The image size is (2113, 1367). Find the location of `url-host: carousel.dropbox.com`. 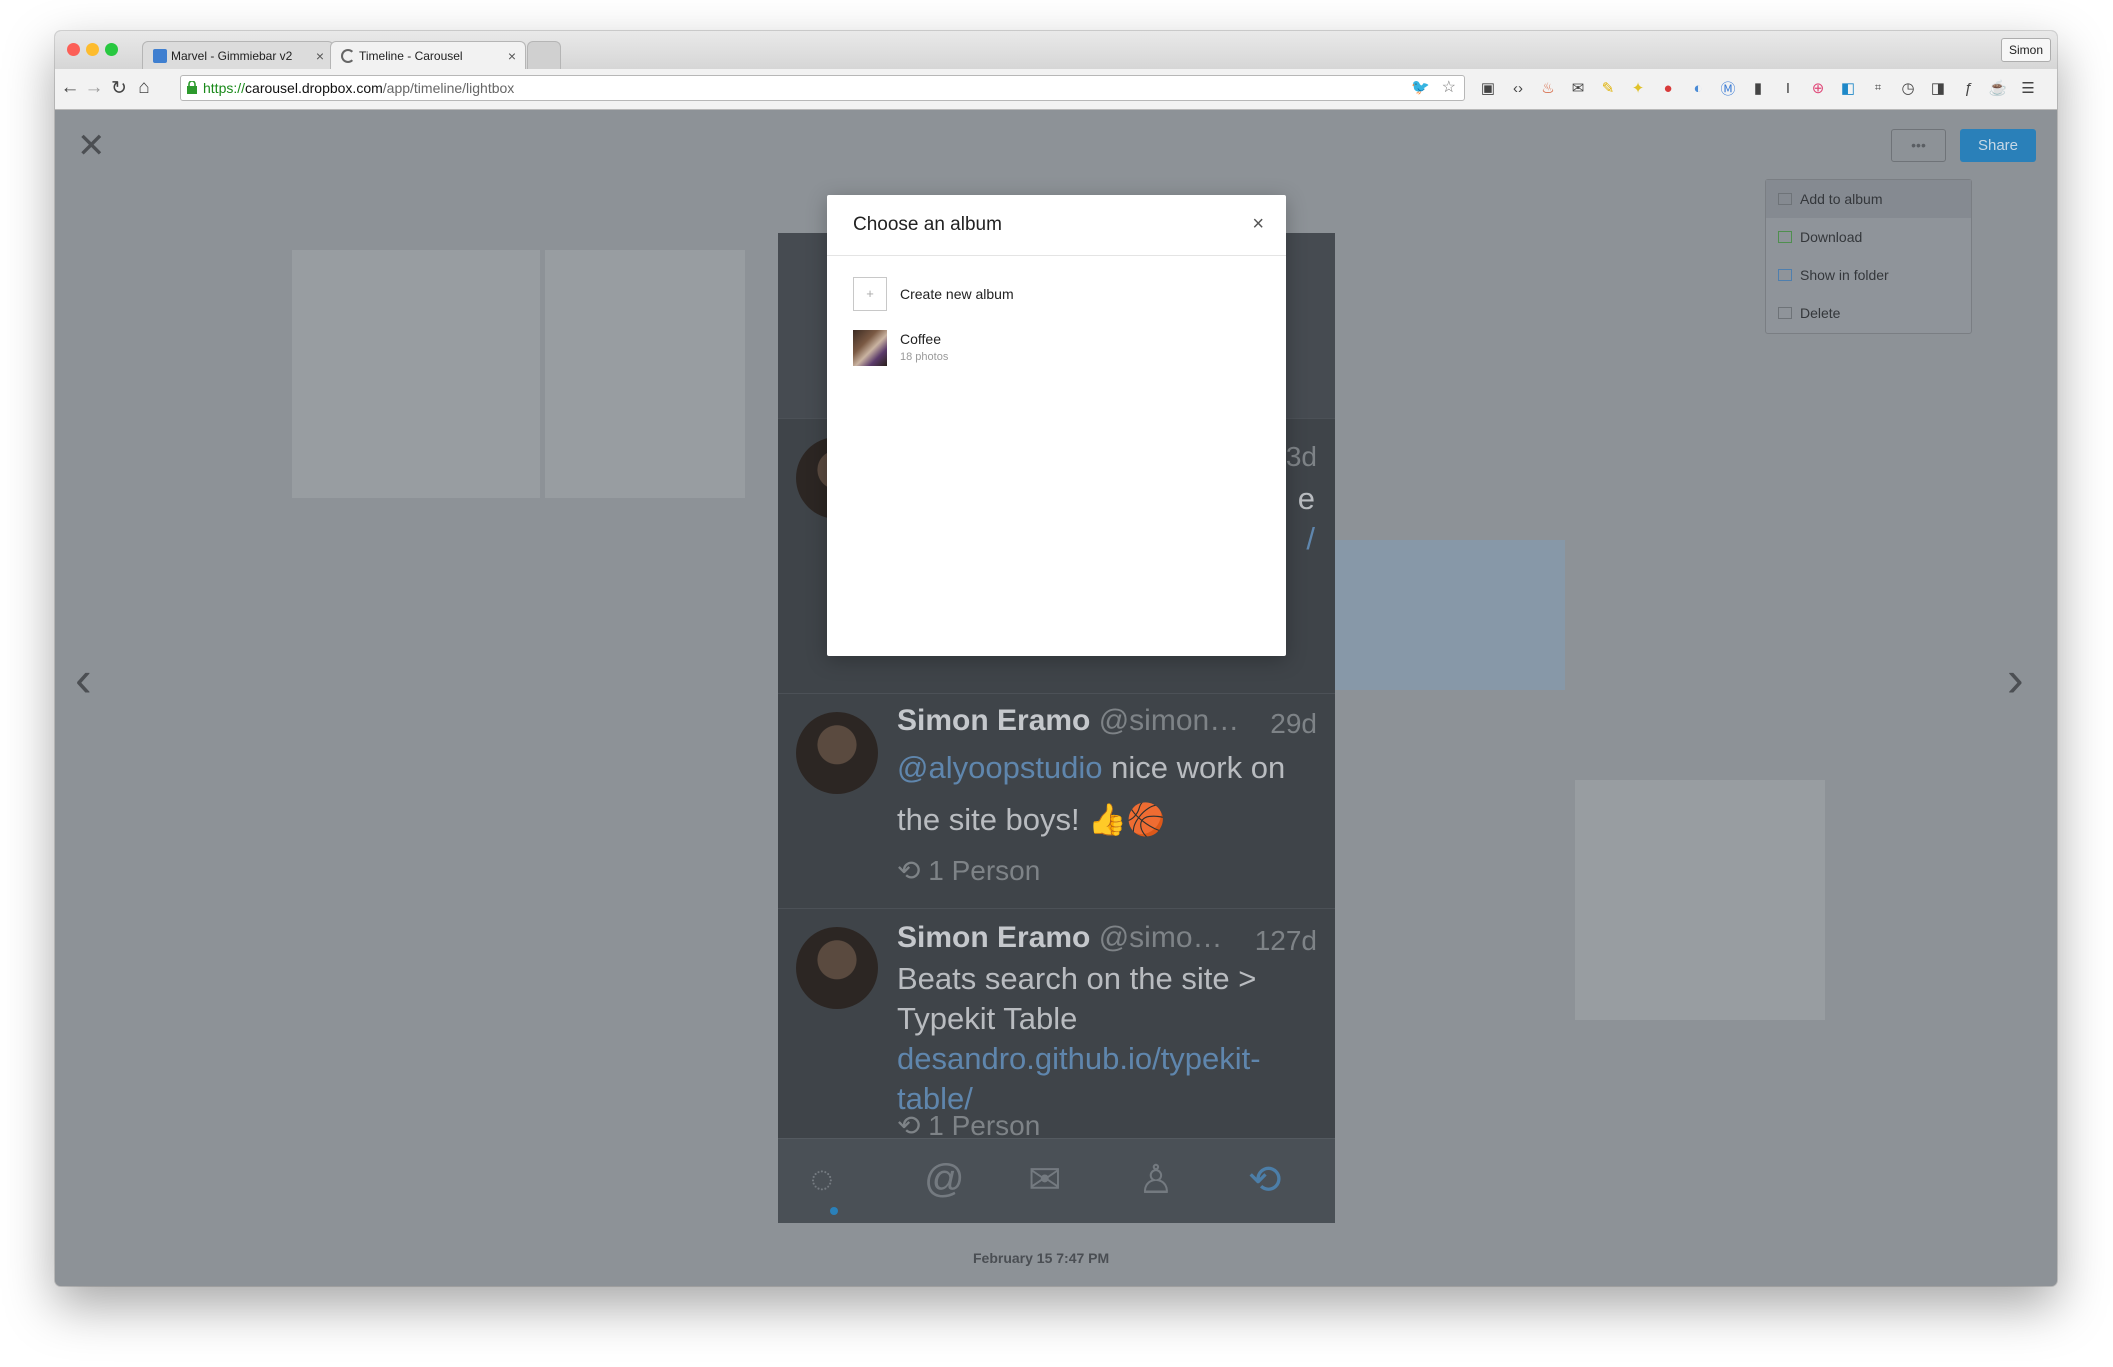

url-host: carousel.dropbox.com is located at coordinates (314, 88).